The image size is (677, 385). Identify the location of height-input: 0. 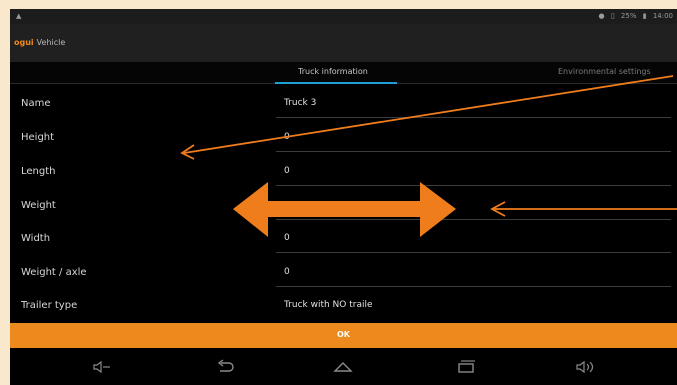
(287, 137).